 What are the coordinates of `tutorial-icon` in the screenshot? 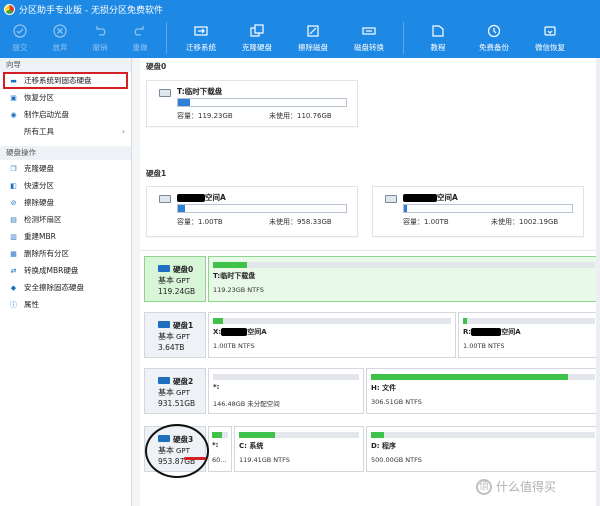 It's located at (438, 31).